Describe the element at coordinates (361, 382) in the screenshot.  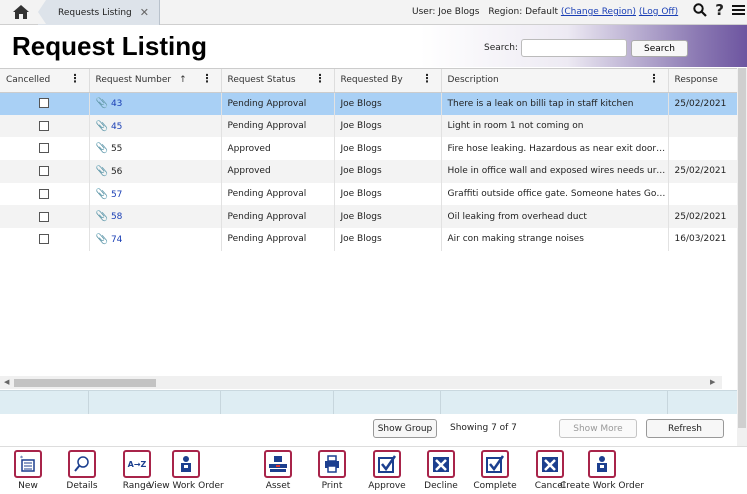
I see `horizontal-scrollbar: ◀ ▶` at that location.